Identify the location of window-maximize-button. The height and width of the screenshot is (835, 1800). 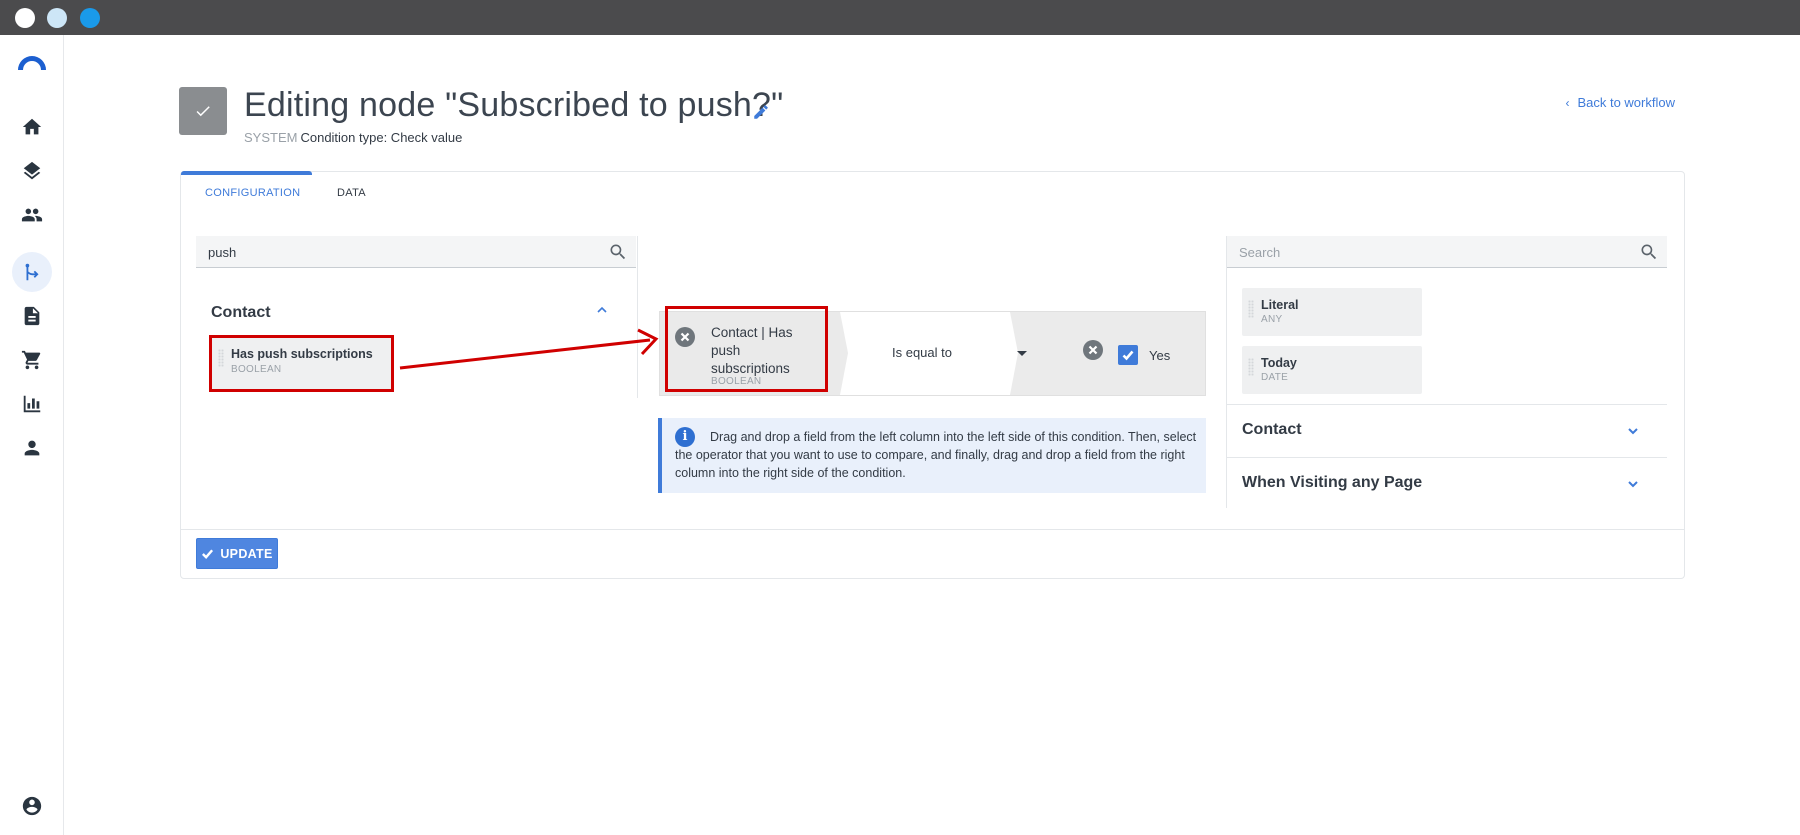
(90, 18).